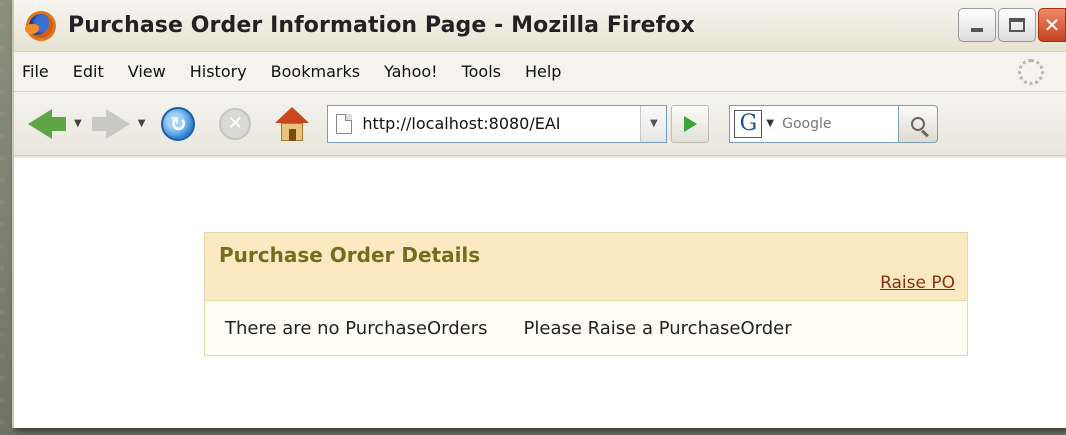 Image resolution: width=1066 pixels, height=435 pixels. I want to click on menu-bookmarks: Bookmarks, so click(315, 71).